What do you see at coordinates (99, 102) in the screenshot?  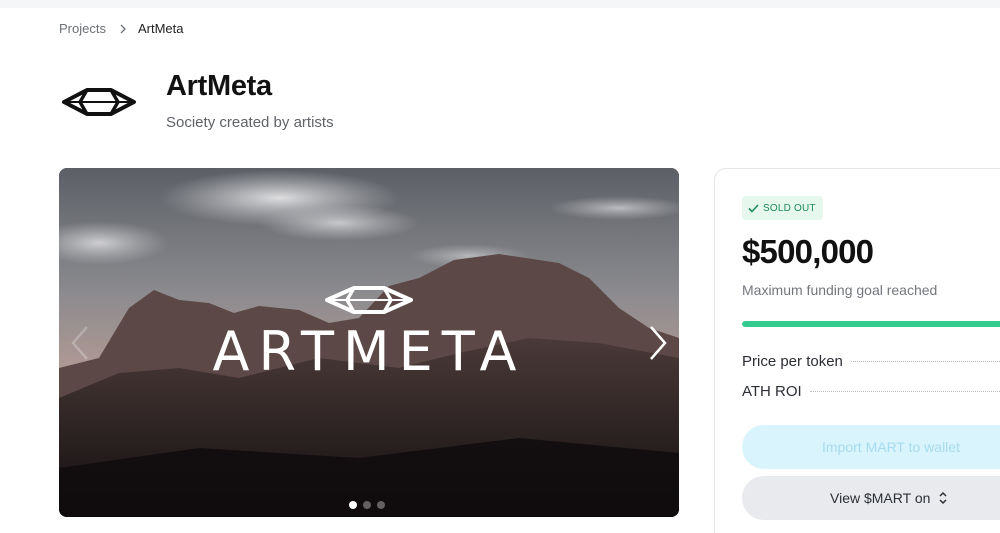 I see `artmeta-diamond-logo-icon` at bounding box center [99, 102].